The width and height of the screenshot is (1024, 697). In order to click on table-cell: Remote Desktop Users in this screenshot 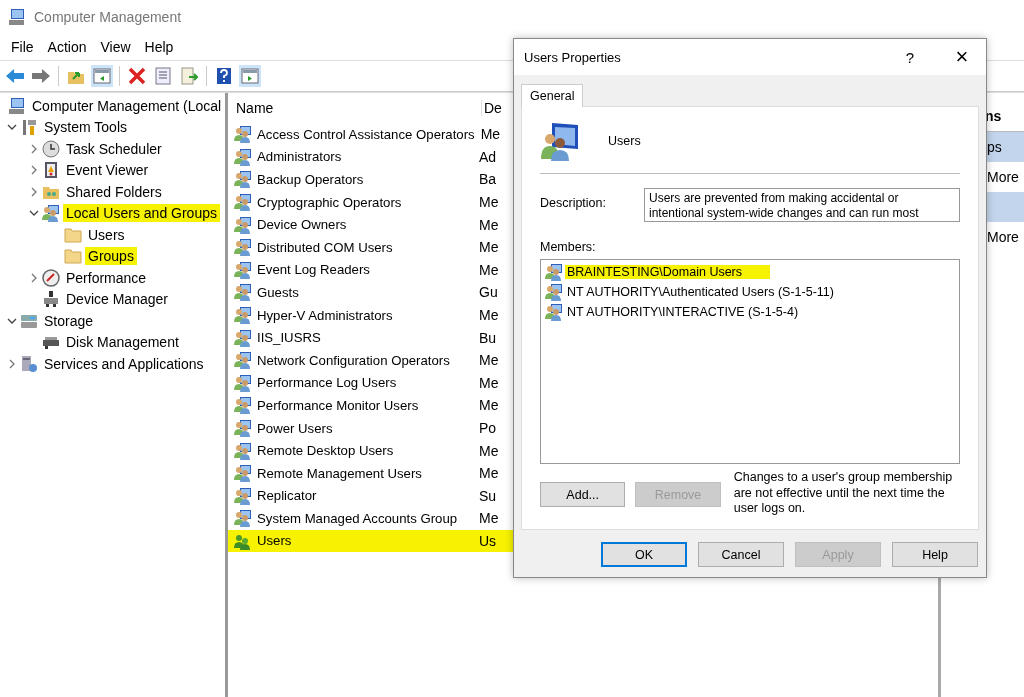, I will do `click(351, 450)`.